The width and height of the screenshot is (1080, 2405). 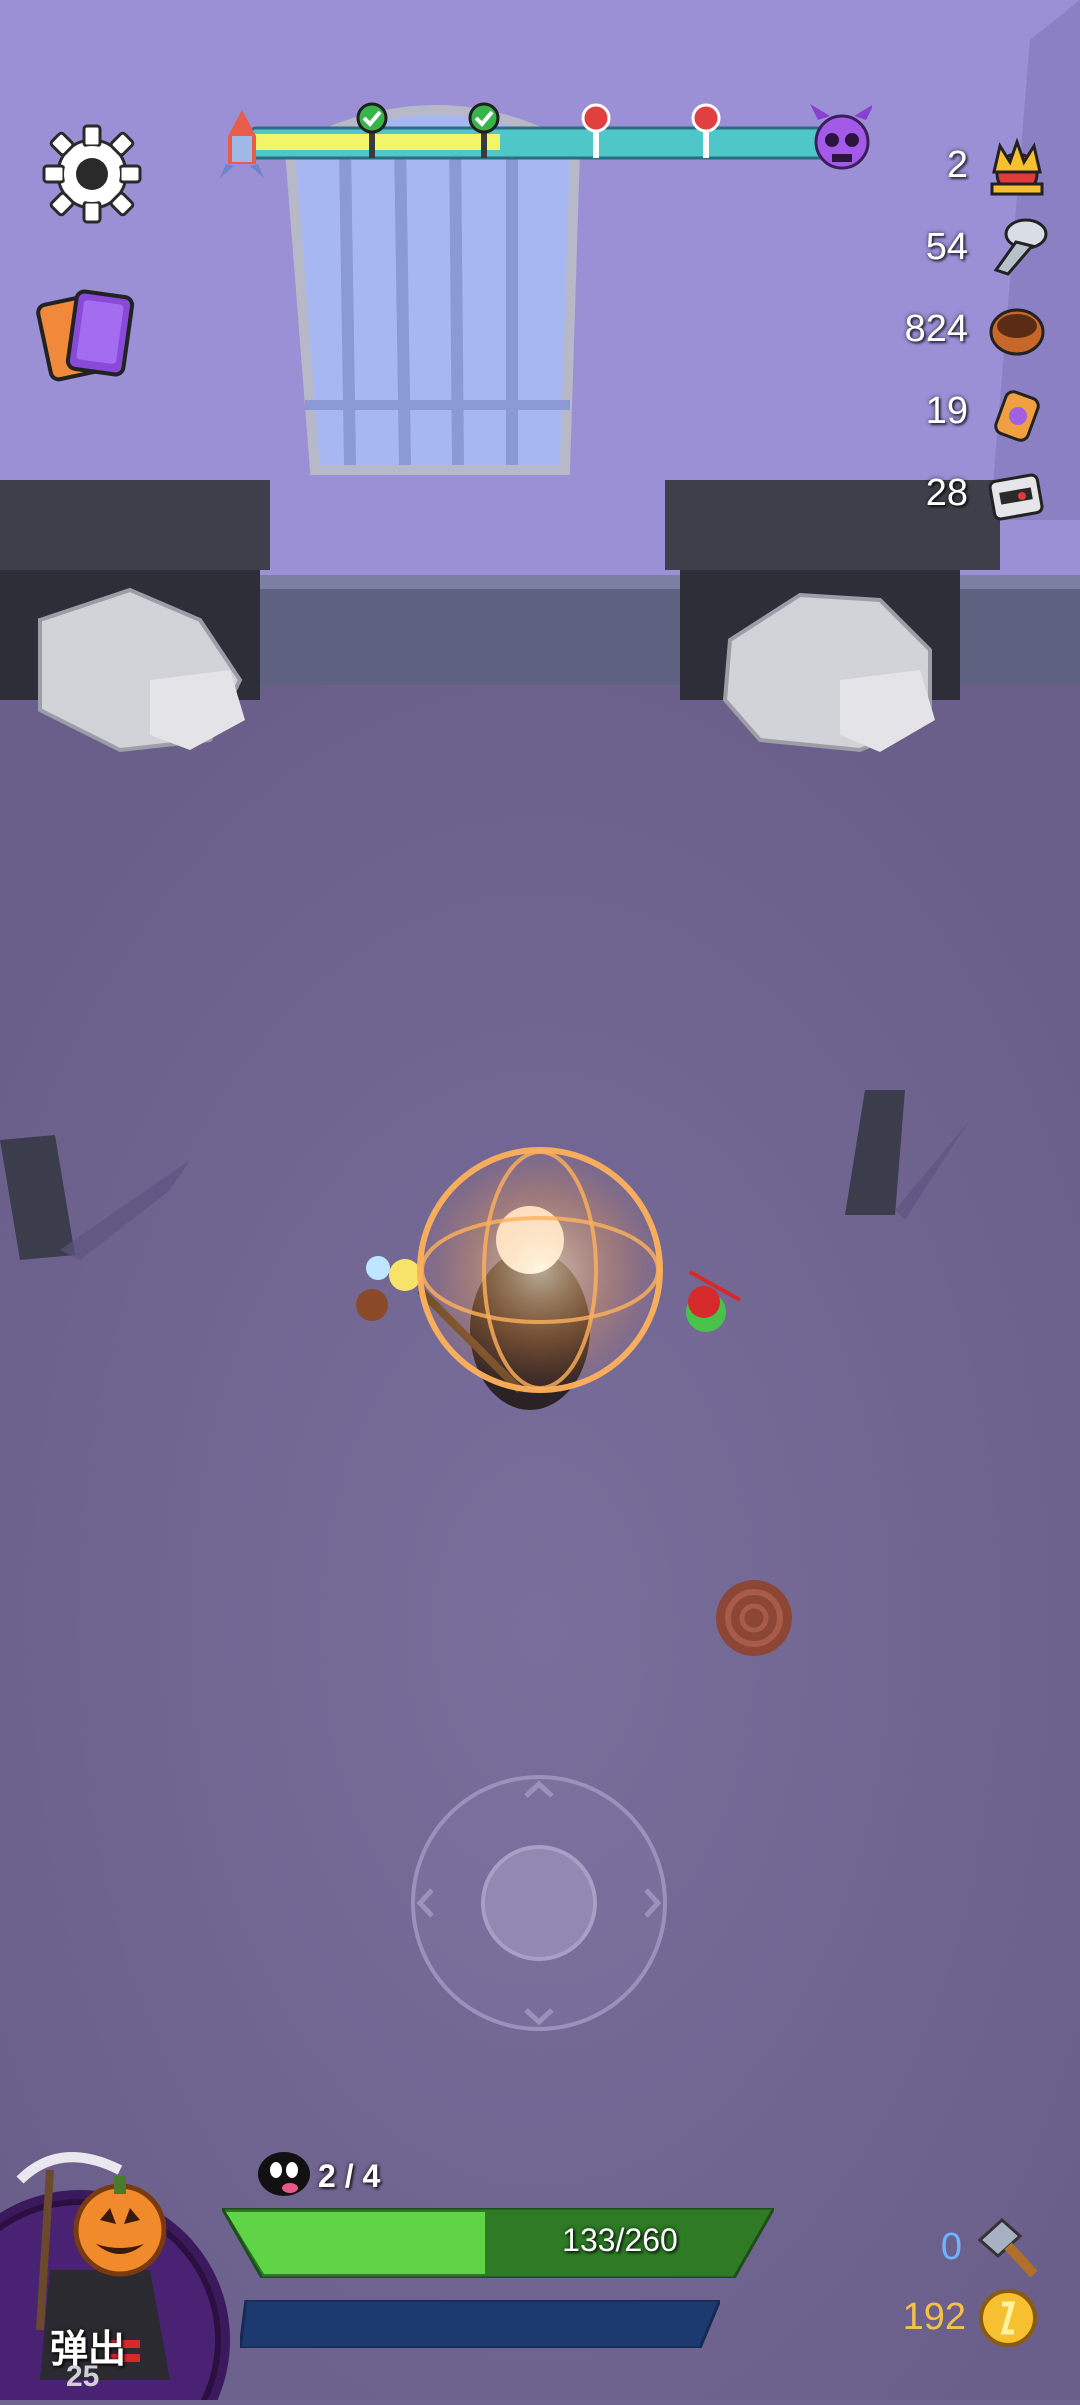 I want to click on bolt-count: 54, so click(x=946, y=247).